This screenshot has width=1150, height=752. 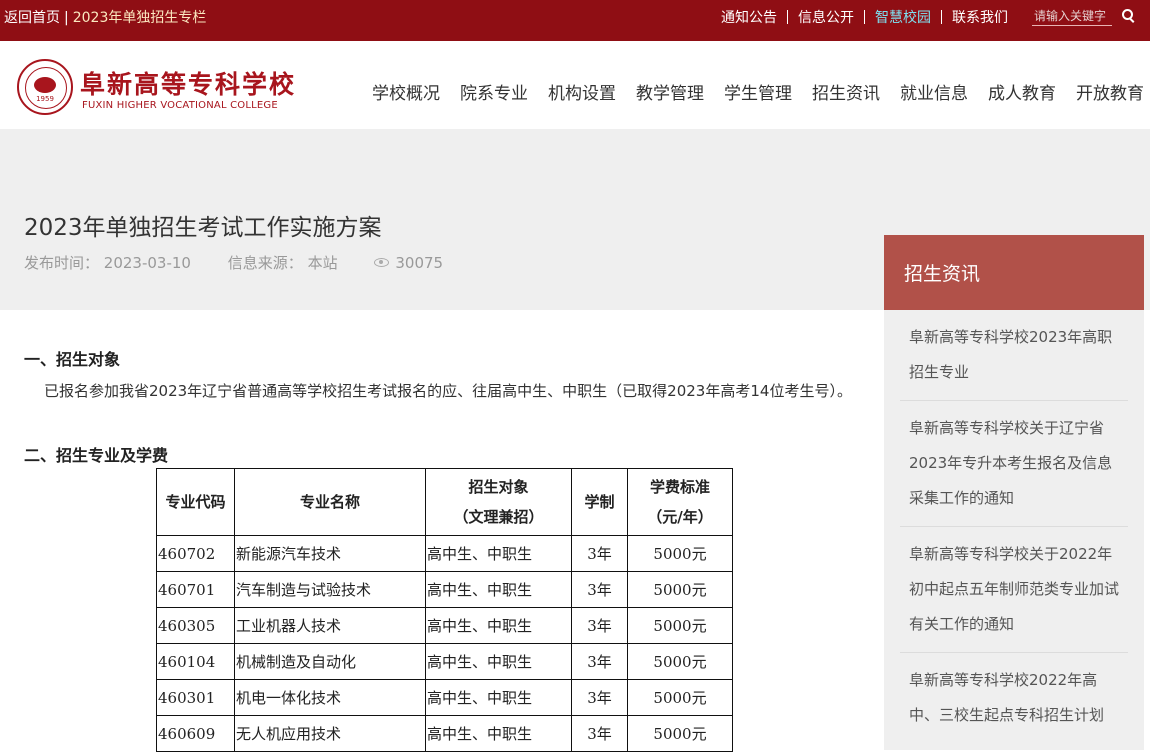 What do you see at coordinates (45, 99) in the screenshot?
I see `emblem-year: 1959` at bounding box center [45, 99].